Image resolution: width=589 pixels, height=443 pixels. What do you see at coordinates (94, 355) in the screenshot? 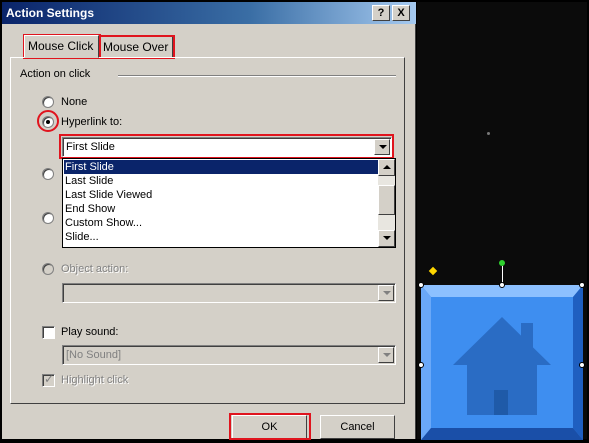
I see `sound-combo-value: [No Sound]` at bounding box center [94, 355].